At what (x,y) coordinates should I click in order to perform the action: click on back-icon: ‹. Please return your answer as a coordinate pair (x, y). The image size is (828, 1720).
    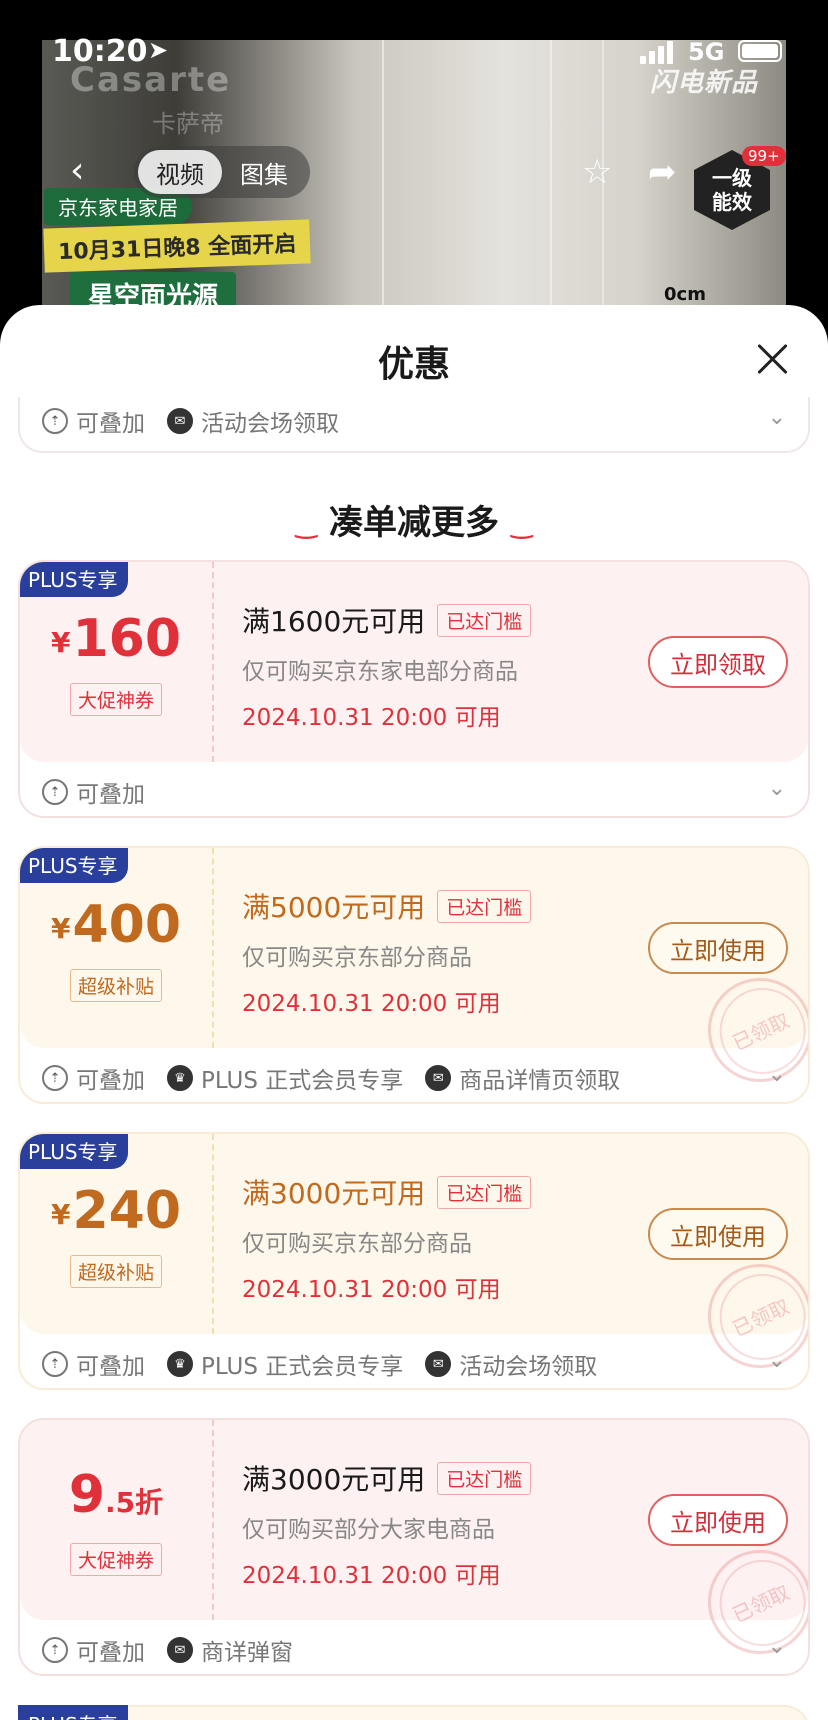
    Looking at the image, I should click on (90, 170).